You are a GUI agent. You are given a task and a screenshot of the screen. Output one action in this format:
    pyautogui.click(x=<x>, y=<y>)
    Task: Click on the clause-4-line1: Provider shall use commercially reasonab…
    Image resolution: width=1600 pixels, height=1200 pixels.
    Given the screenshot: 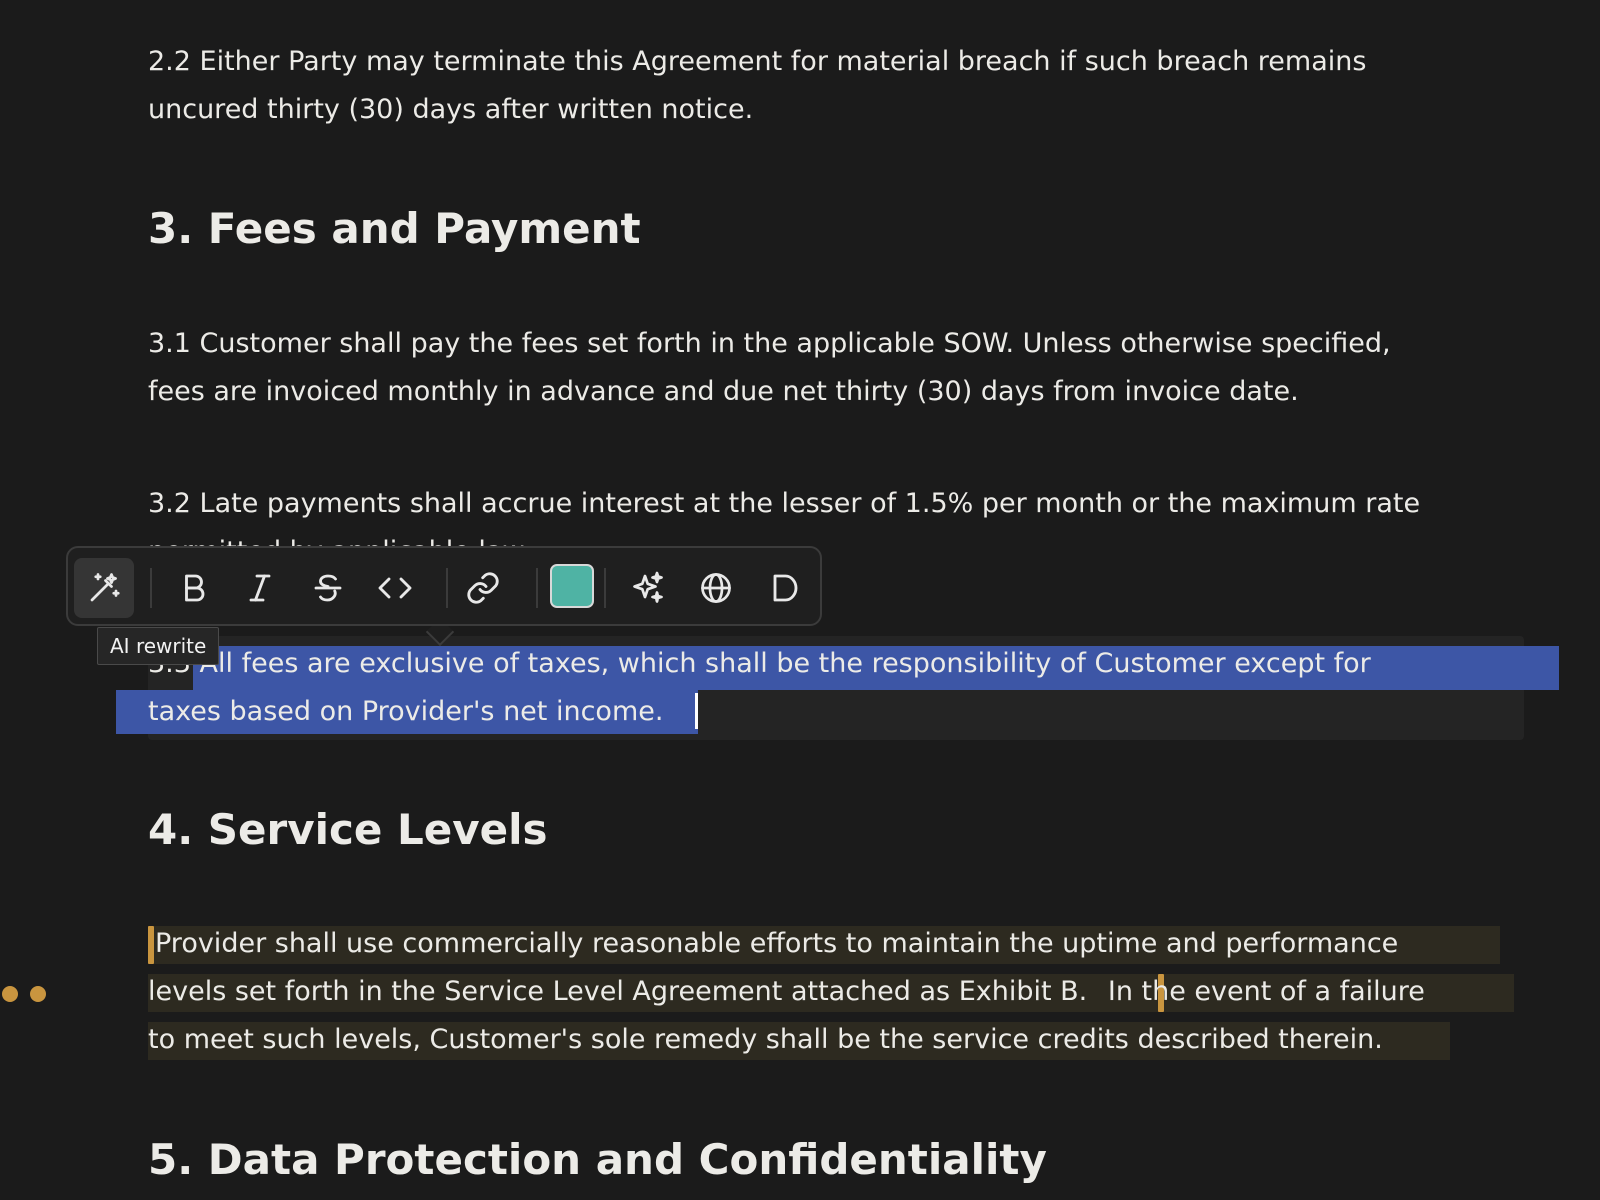 What is the action you would take?
    pyautogui.click(x=777, y=943)
    